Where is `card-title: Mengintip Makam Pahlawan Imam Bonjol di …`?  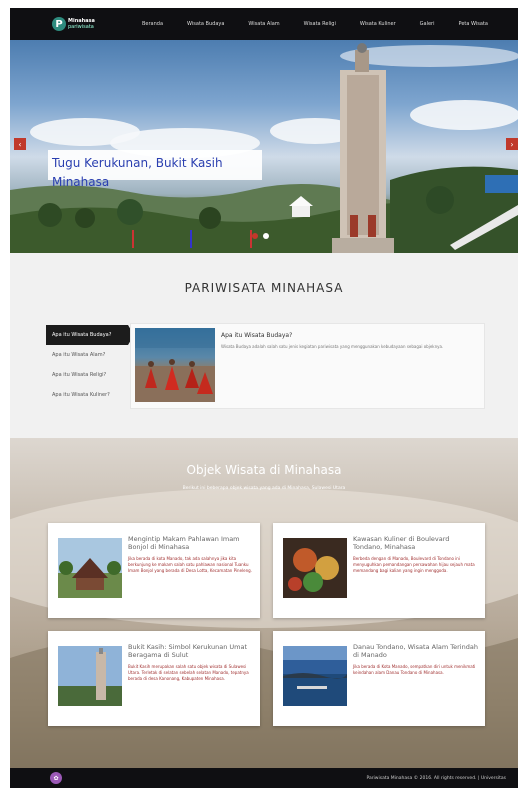 card-title: Mengintip Makam Pahlawan Imam Bonjol di … is located at coordinates (184, 543).